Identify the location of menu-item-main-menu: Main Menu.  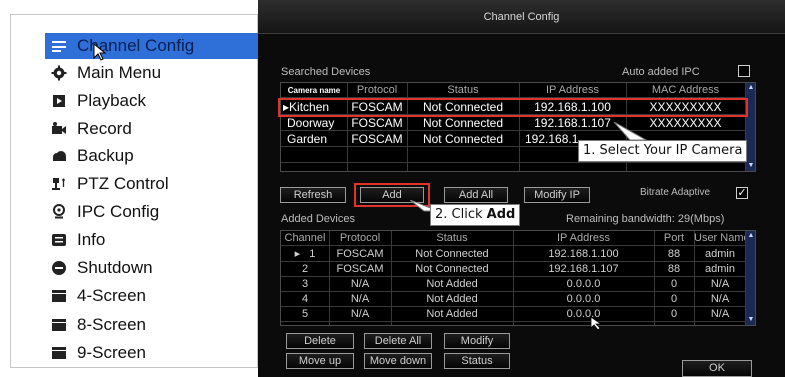
(156, 73).